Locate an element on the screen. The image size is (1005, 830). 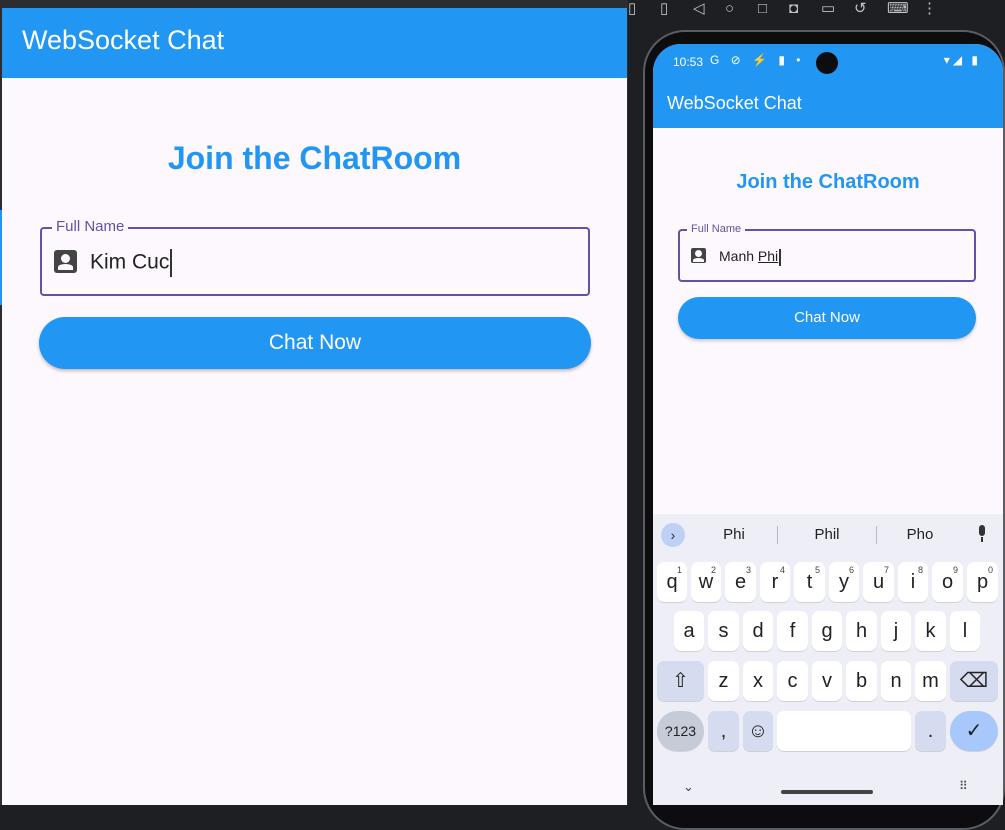
full-name-input: Kim Cuc is located at coordinates (131, 263).